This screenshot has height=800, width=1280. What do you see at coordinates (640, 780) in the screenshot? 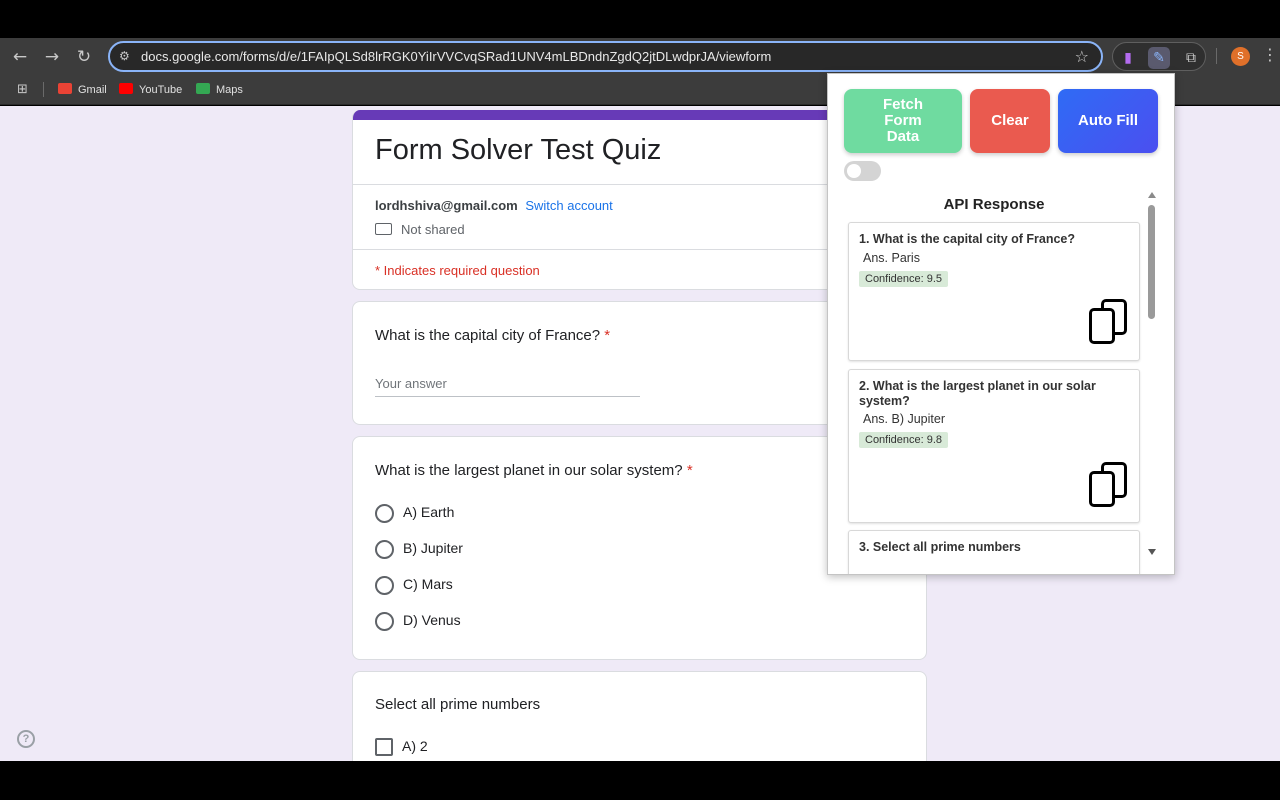
I see `bottom-black-bar` at bounding box center [640, 780].